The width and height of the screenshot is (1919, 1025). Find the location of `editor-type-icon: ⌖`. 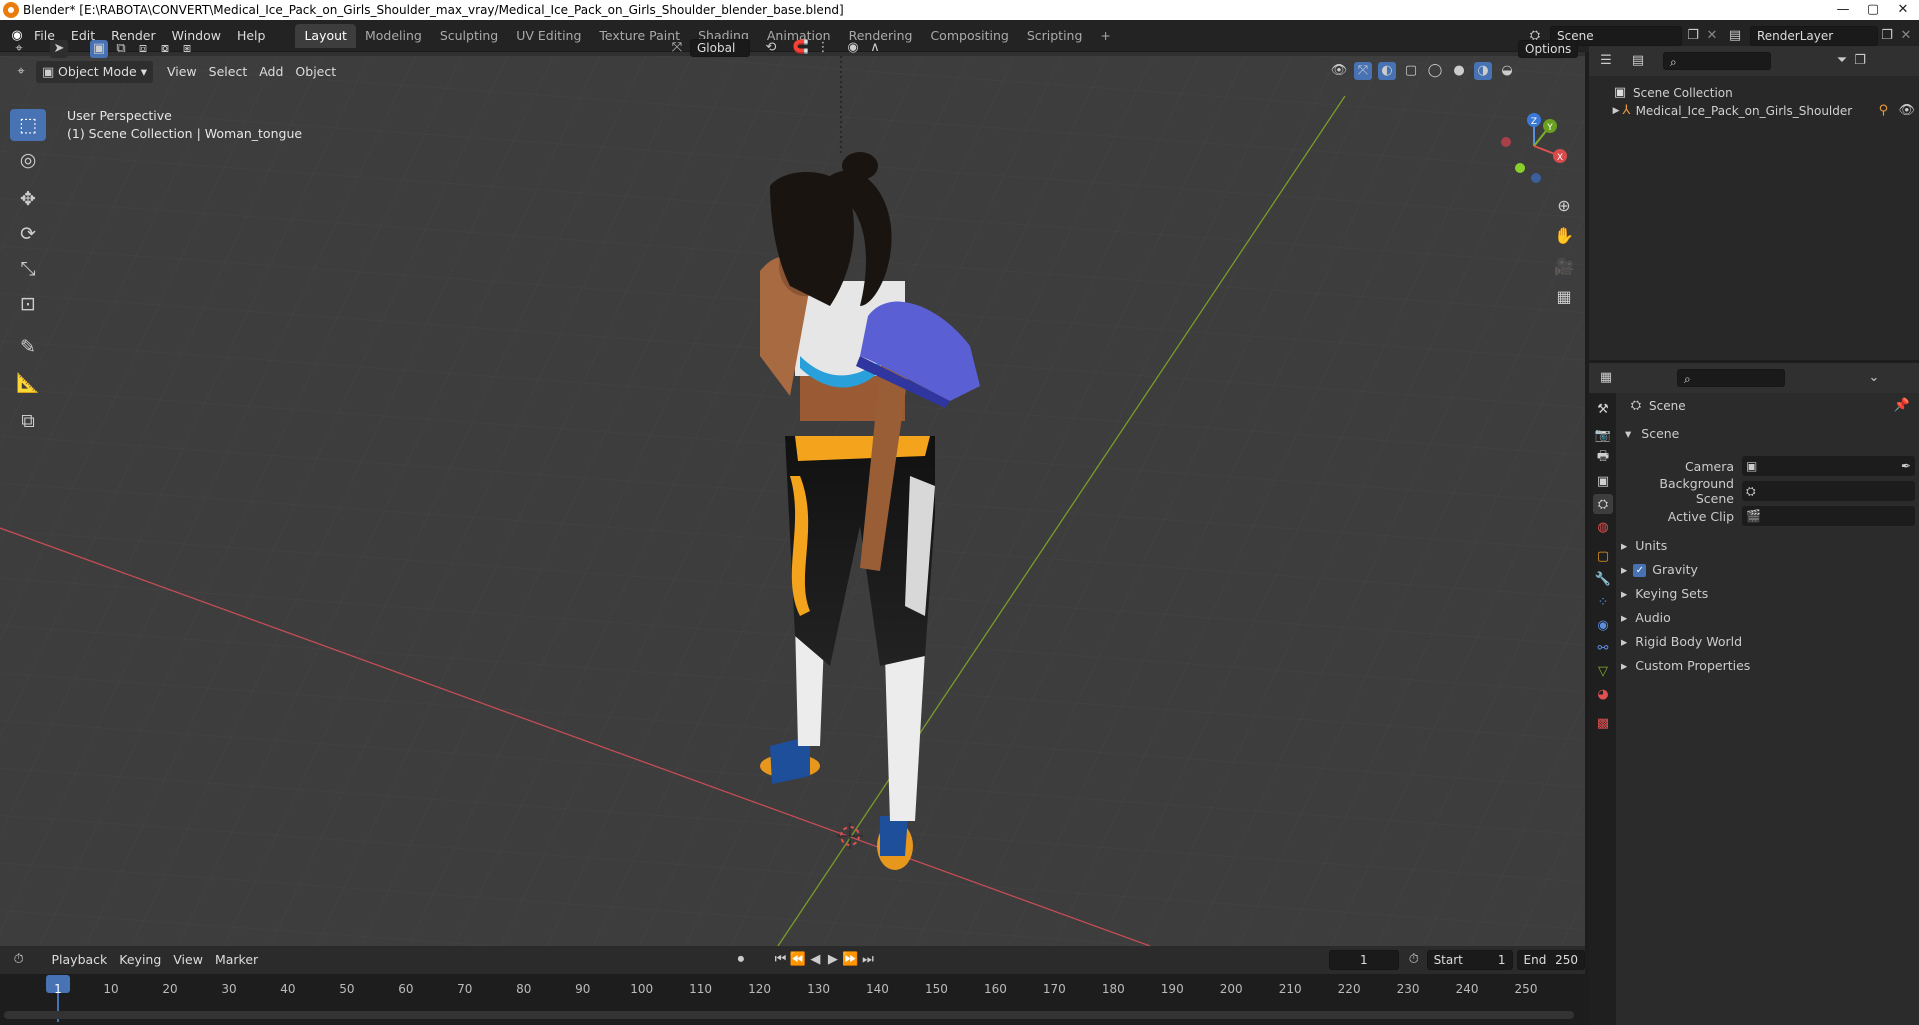

editor-type-icon: ⌖ is located at coordinates (21, 72).